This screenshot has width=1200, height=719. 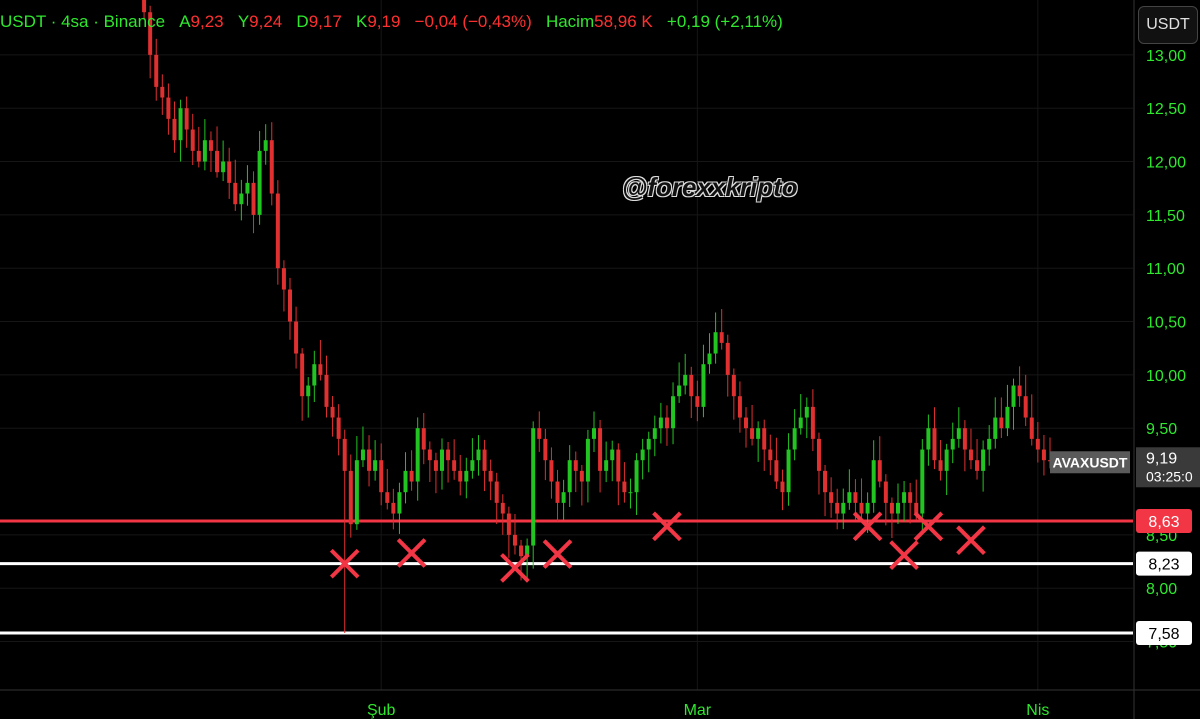 What do you see at coordinates (724, 21) in the screenshot?
I see `volume-change: +0,19 (+2,11%)` at bounding box center [724, 21].